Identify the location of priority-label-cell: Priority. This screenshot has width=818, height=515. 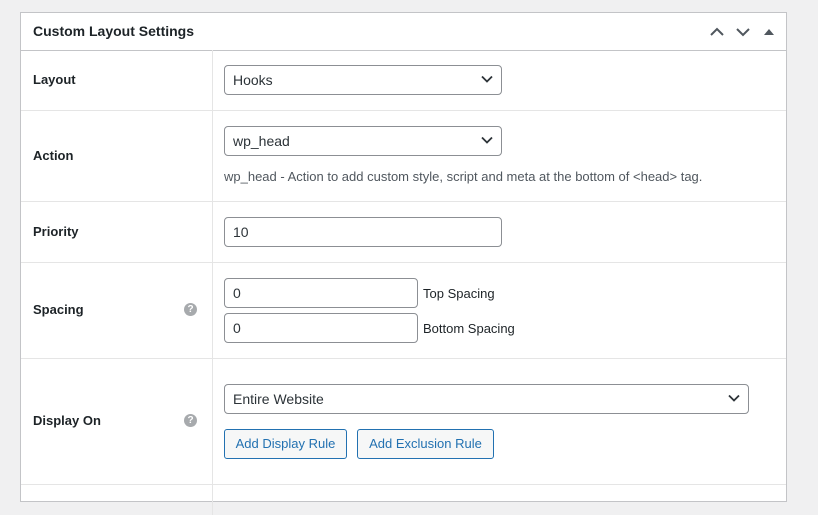
(117, 232).